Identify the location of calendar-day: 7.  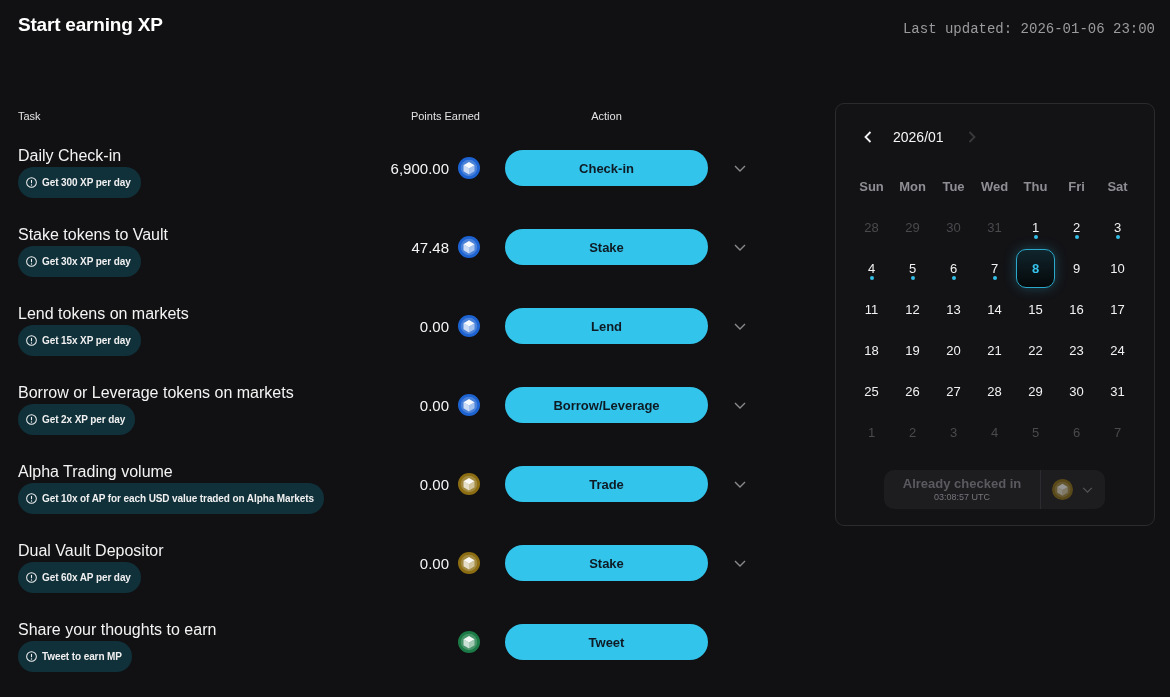
(994, 268).